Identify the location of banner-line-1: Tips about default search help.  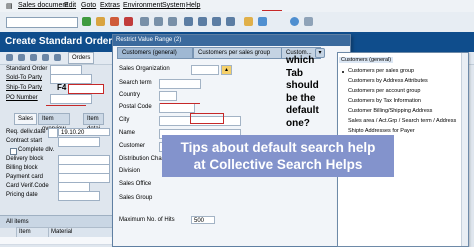
(278, 147).